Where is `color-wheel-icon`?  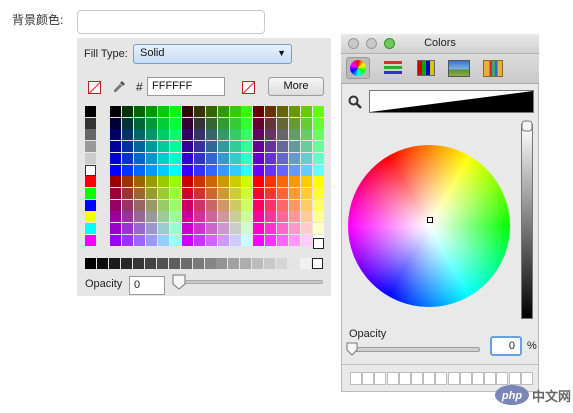
color-wheel-icon is located at coordinates (358, 68).